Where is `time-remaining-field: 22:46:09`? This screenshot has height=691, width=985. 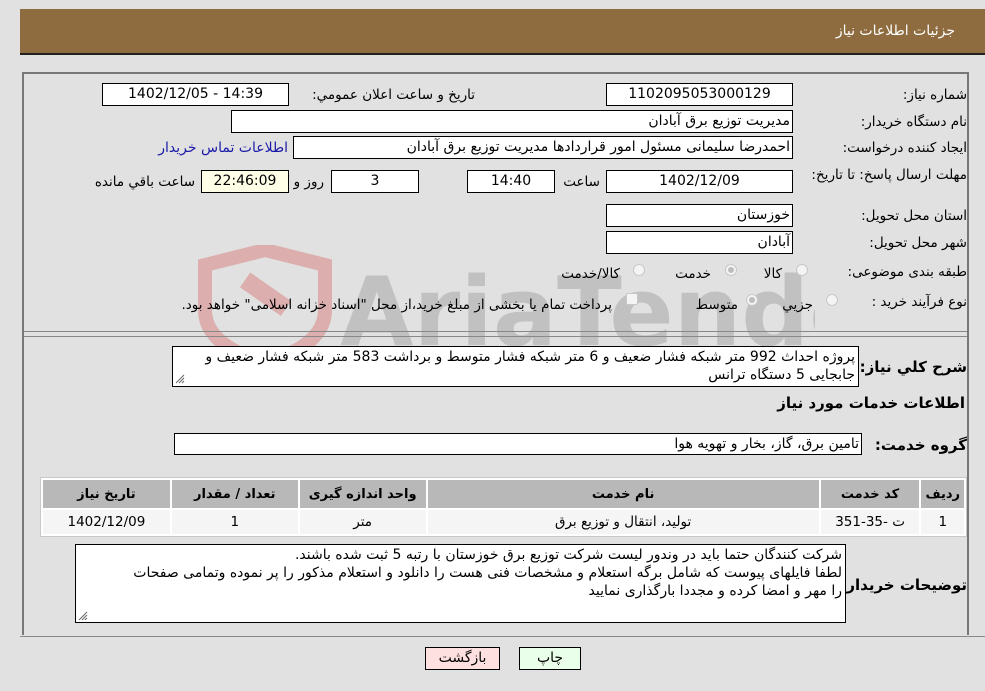 time-remaining-field: 22:46:09 is located at coordinates (245, 181).